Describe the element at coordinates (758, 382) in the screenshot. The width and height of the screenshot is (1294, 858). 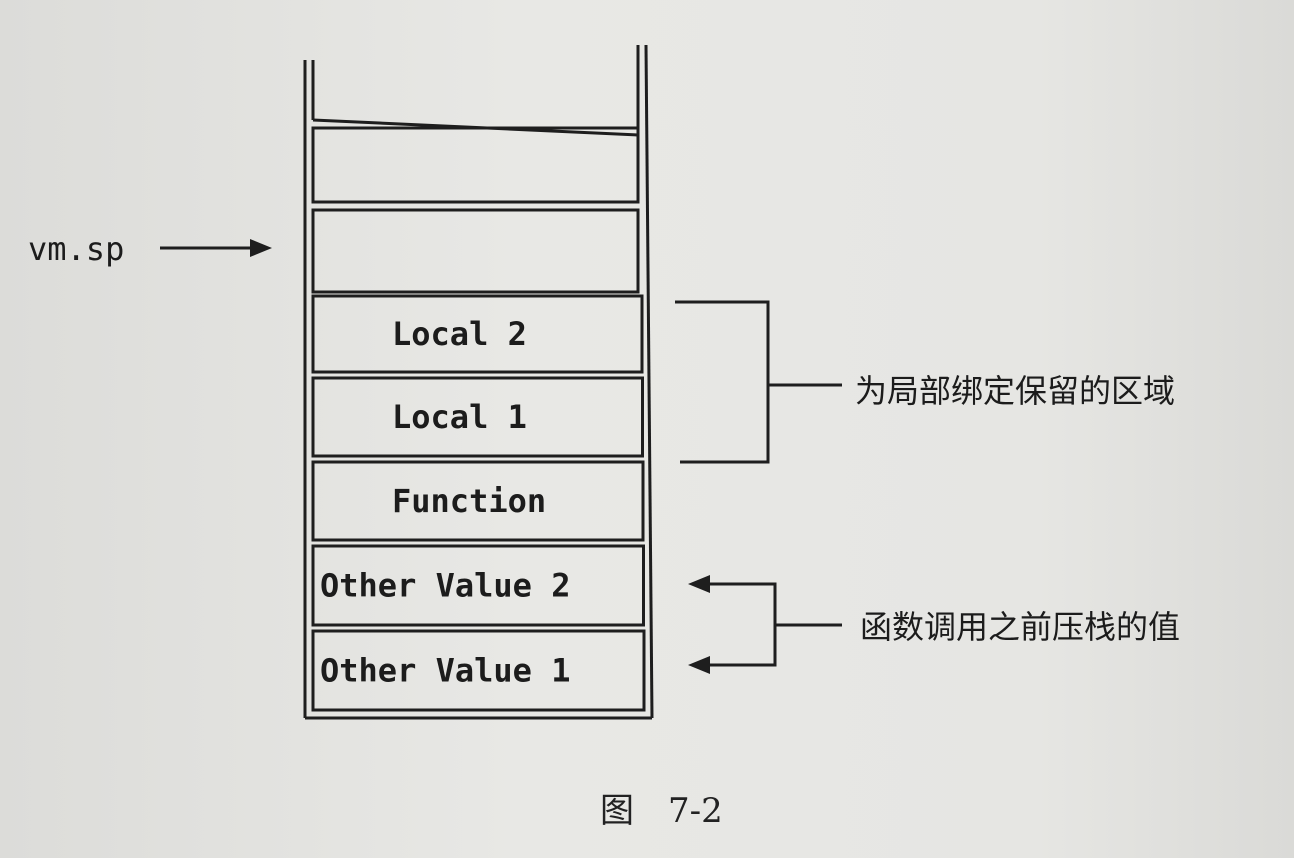
I see `locals-bracket` at that location.